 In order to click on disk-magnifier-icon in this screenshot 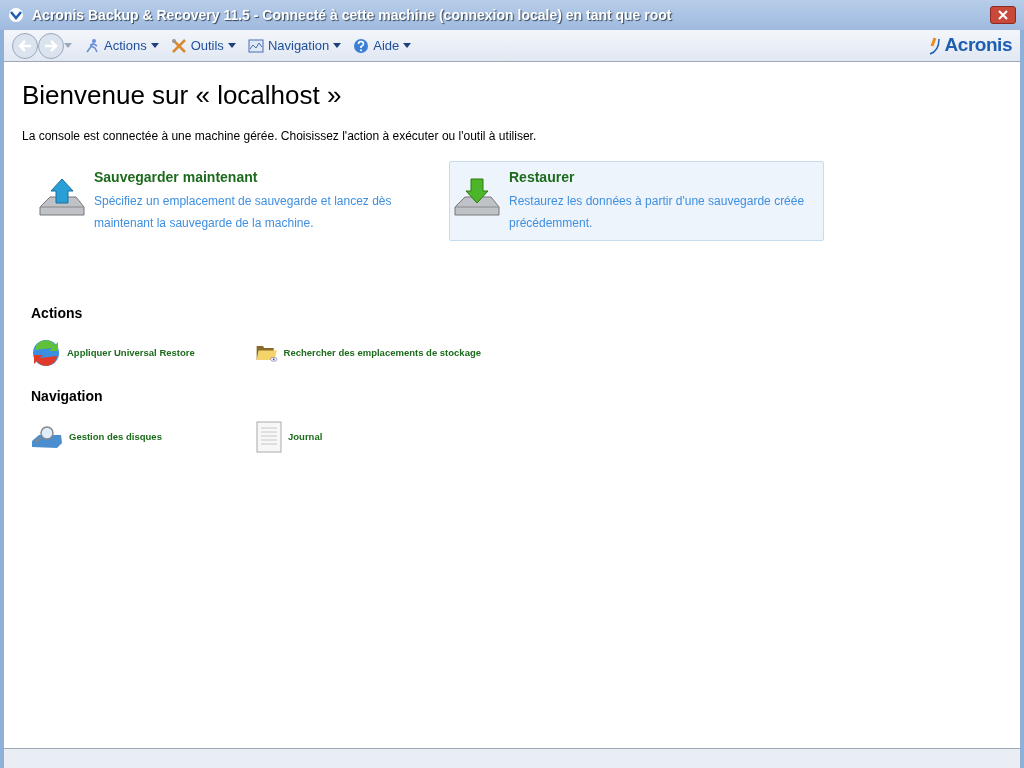, I will do `click(47, 437)`.